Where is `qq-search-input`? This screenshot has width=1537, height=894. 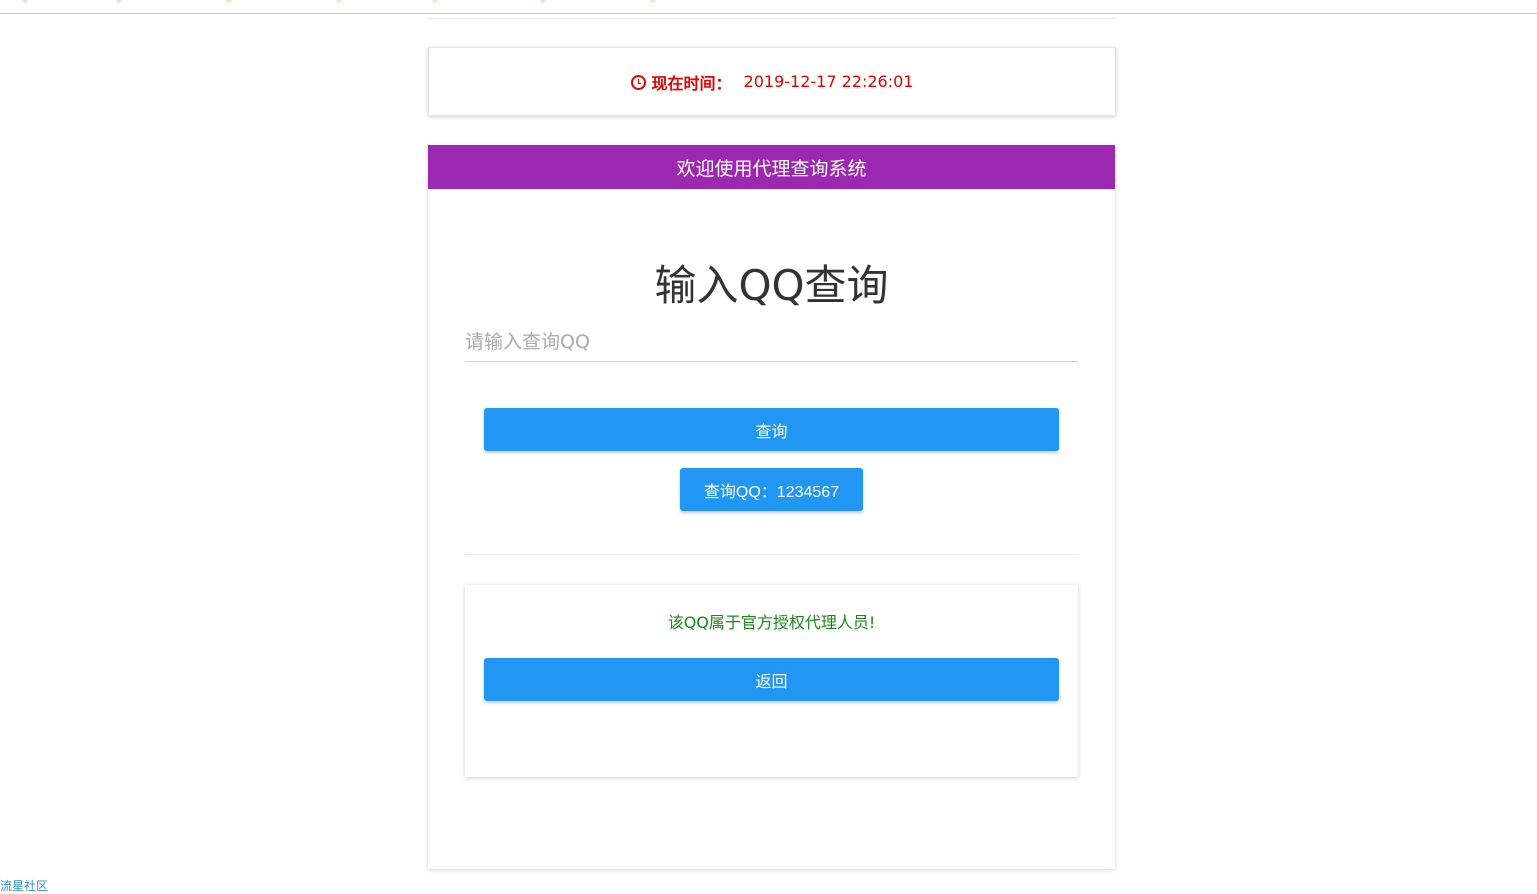 qq-search-input is located at coordinates (771, 342).